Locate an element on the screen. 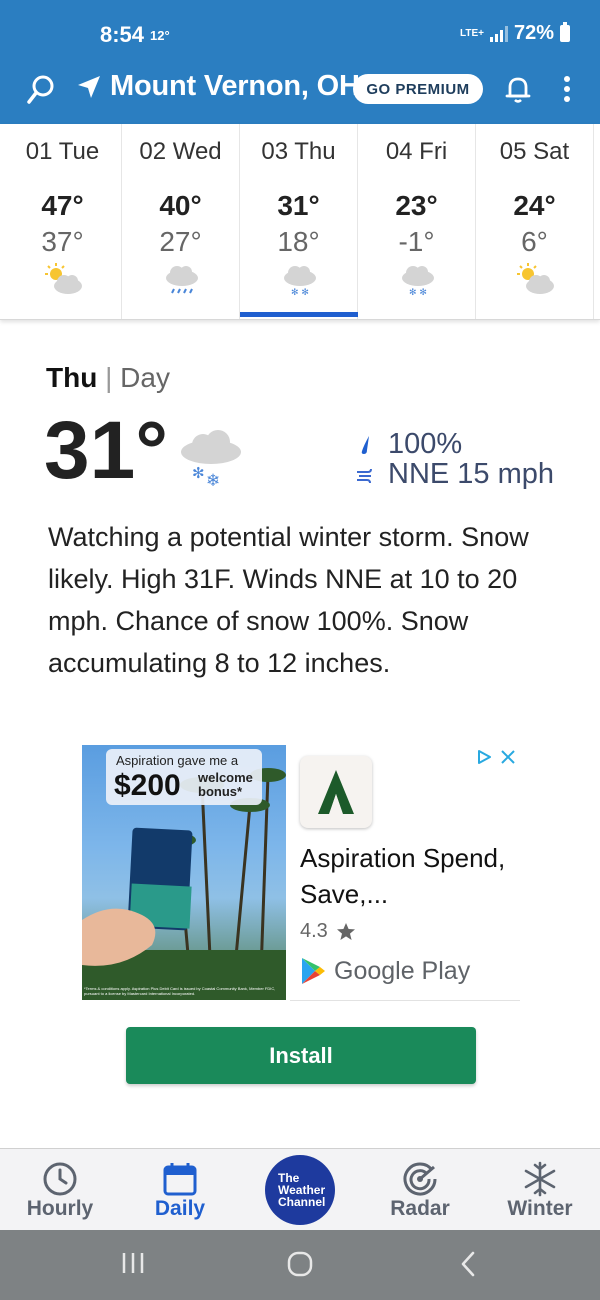 Image resolution: width=600 pixels, height=1300 pixels. nav-label: Hourly is located at coordinates (60, 1208).